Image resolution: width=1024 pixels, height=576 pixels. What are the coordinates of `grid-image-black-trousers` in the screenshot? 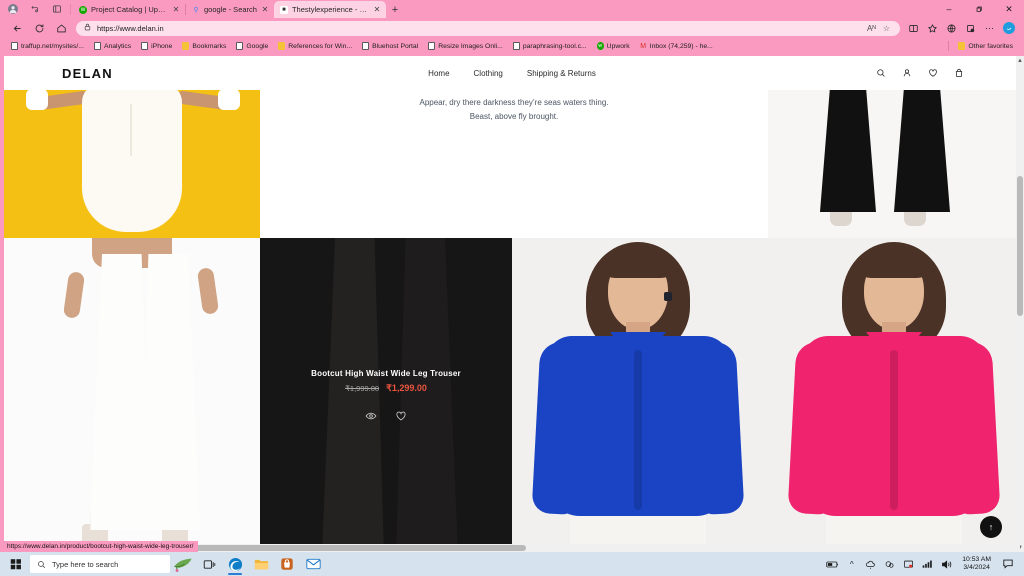 It's located at (894, 164).